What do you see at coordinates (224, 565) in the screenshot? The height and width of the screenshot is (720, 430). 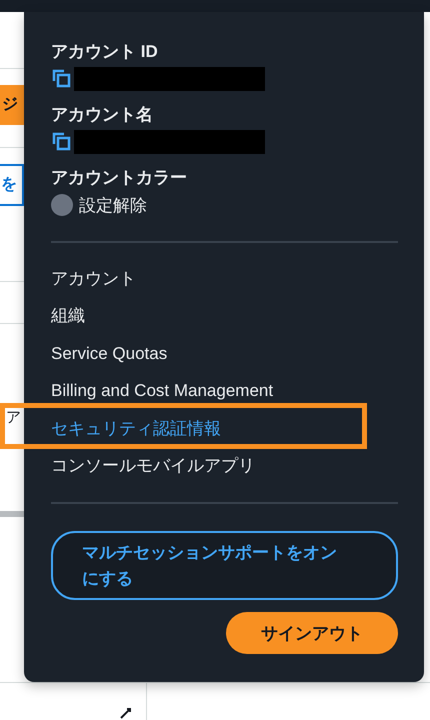 I see `multi-session-button: マルチセッションサポートをオンにする` at bounding box center [224, 565].